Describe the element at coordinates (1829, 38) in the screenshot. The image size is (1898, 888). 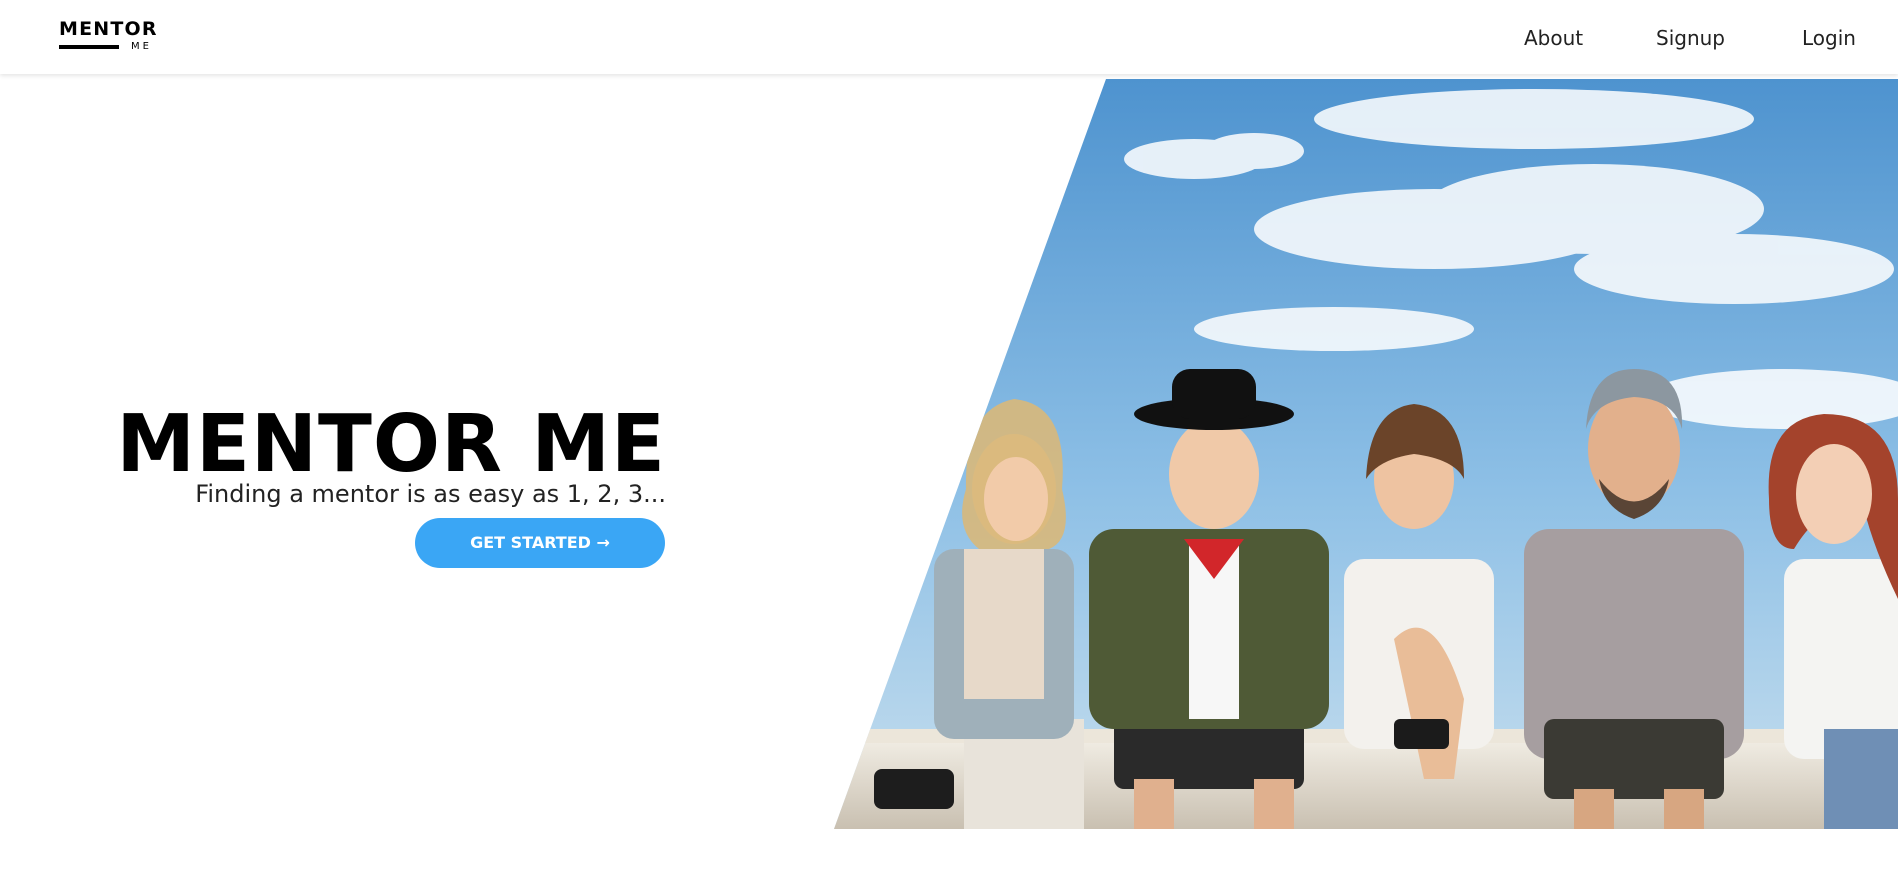
I see `nav-link-login: Login` at that location.